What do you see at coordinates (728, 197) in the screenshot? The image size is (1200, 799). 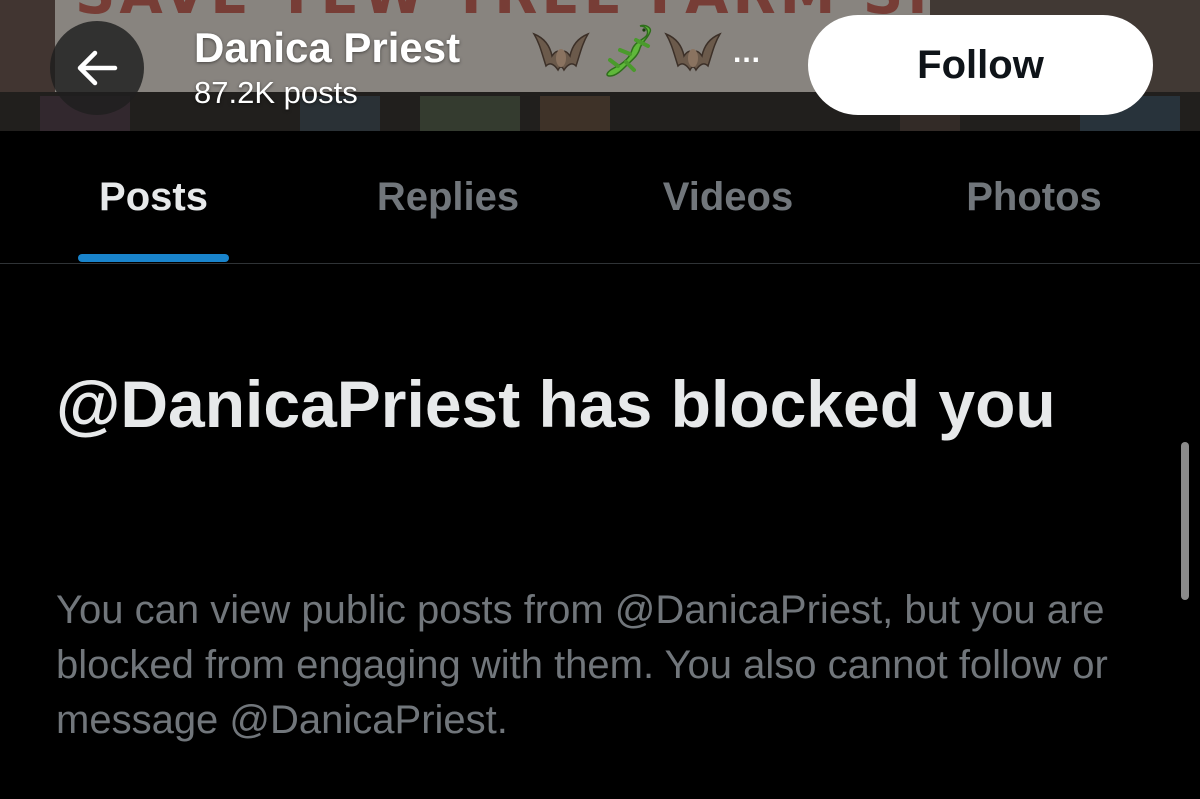 I see `tab-videos: Videos` at bounding box center [728, 197].